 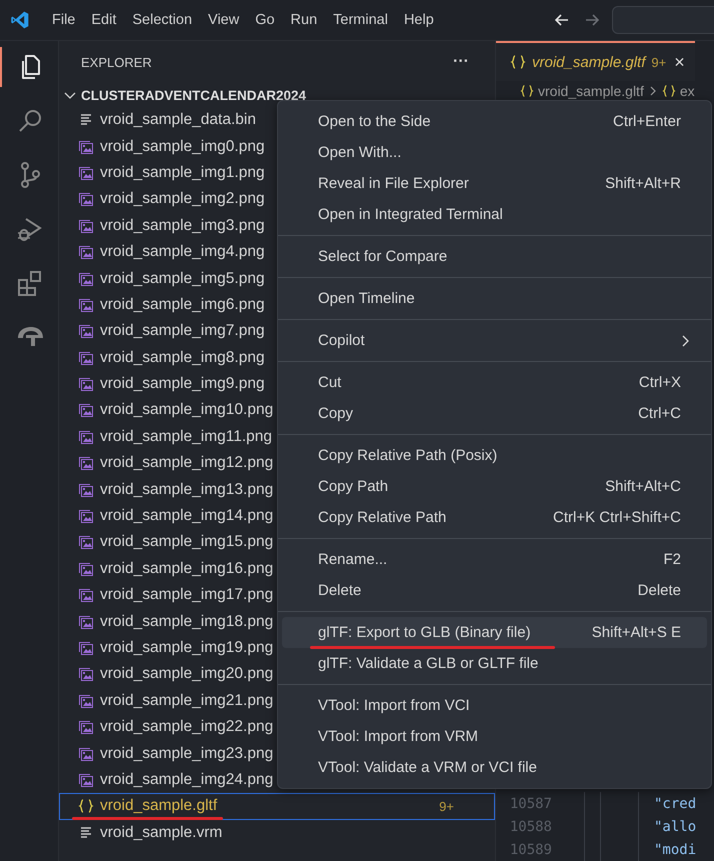 What do you see at coordinates (393, 183) in the screenshot?
I see `menu-item-label: Reveal in File Explorer` at bounding box center [393, 183].